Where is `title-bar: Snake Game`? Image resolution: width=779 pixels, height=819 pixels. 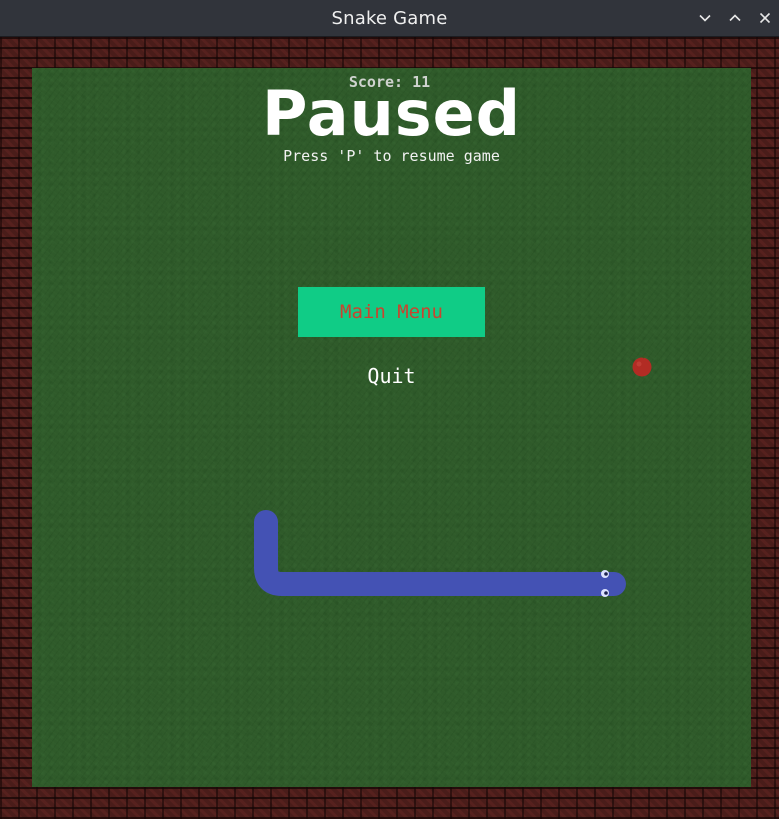 title-bar: Snake Game is located at coordinates (389, 18).